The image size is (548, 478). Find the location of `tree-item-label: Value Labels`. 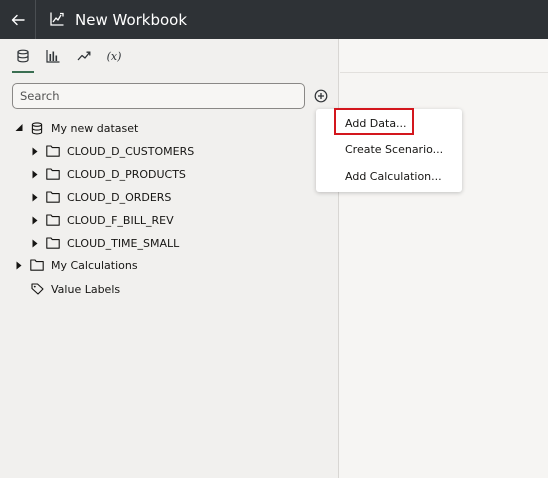

tree-item-label: Value Labels is located at coordinates (86, 289).